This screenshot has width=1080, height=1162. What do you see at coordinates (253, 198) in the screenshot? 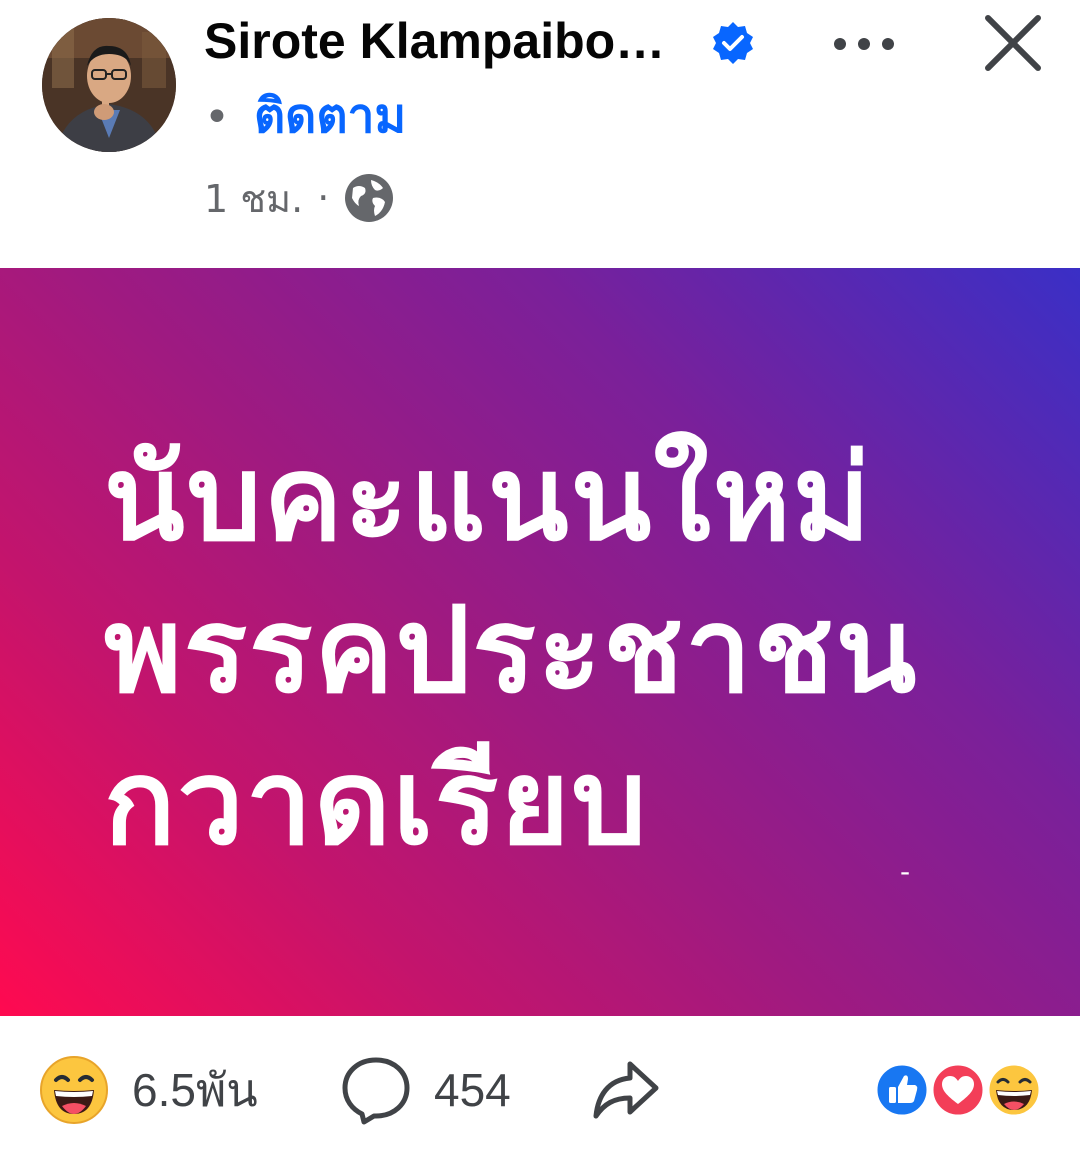
I see `post-timestamp: 1 ชม.` at bounding box center [253, 198].